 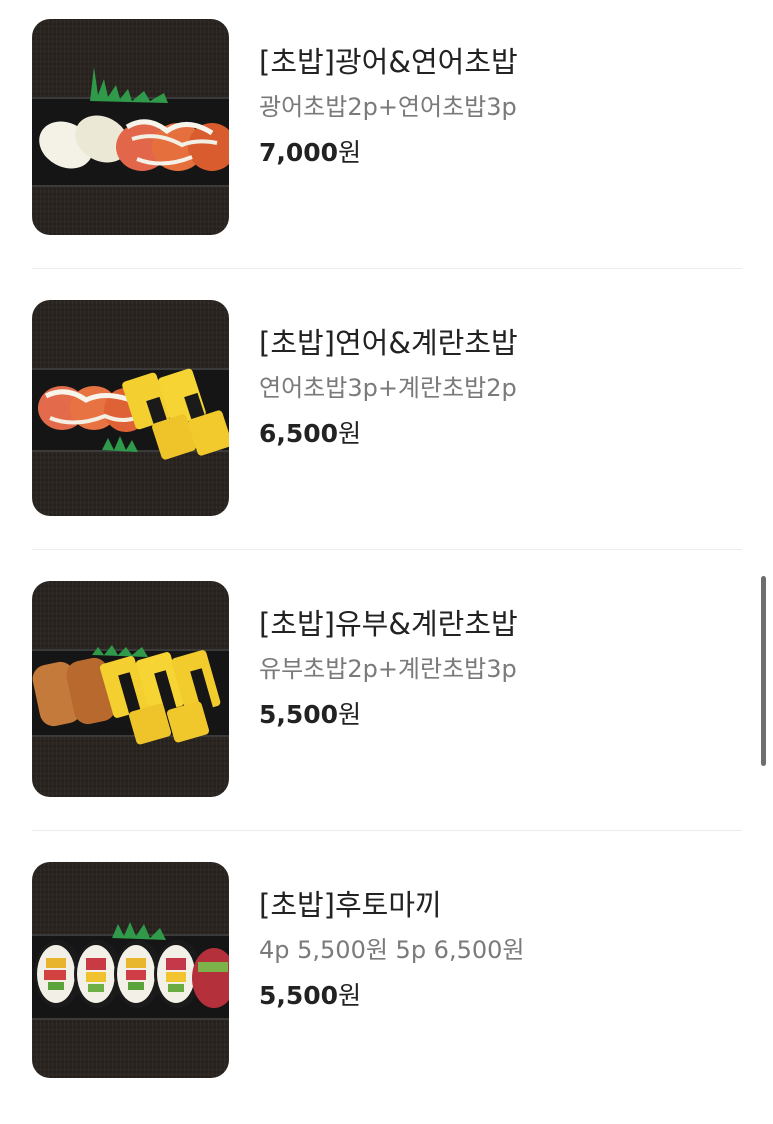 What do you see at coordinates (130, 970) in the screenshot?
I see `futomaki-photo` at bounding box center [130, 970].